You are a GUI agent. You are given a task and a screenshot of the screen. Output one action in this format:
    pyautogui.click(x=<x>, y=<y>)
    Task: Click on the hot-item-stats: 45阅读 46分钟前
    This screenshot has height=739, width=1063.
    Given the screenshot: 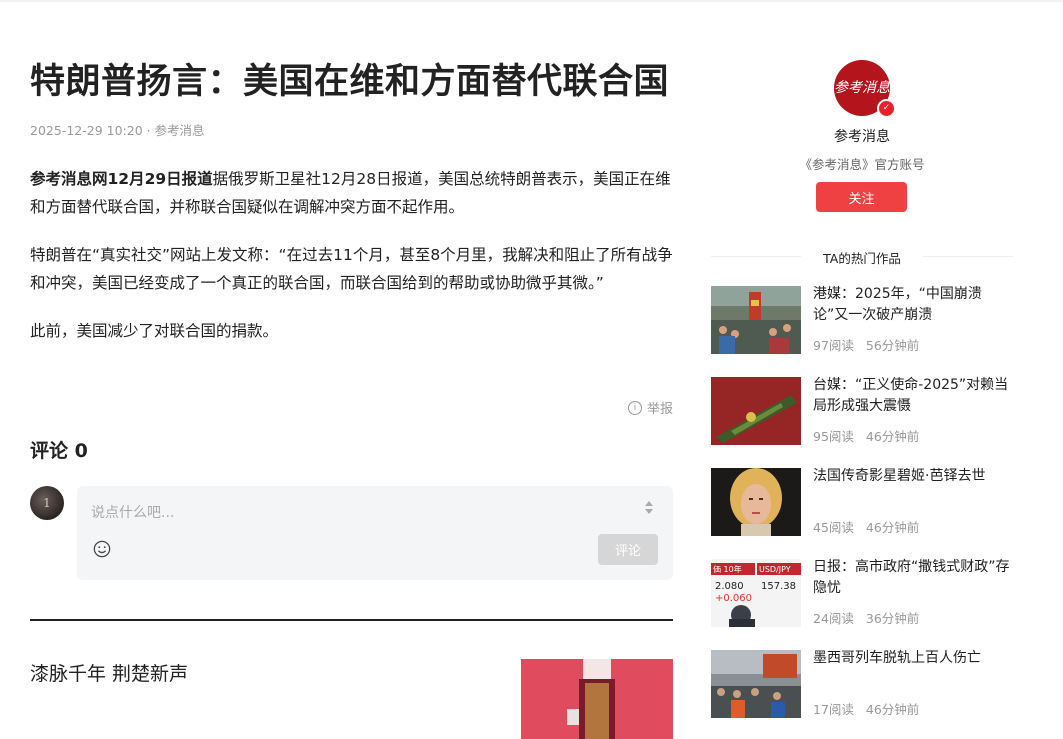 What is the action you would take?
    pyautogui.click(x=866, y=526)
    